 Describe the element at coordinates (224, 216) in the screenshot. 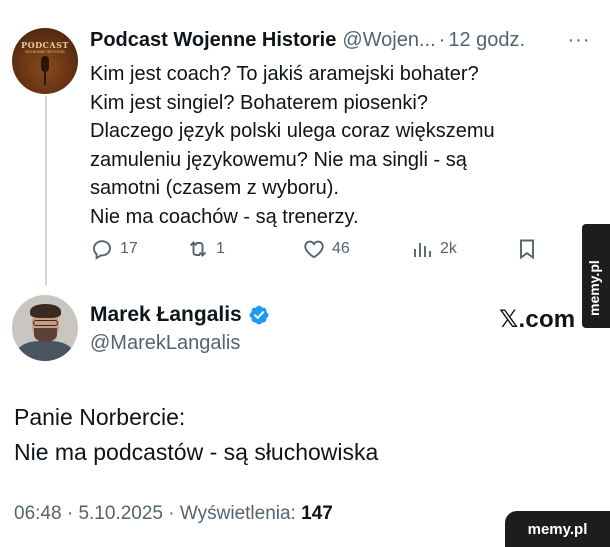

I see `reply-to-line: Nie ma coachów - są trenerzy.` at that location.